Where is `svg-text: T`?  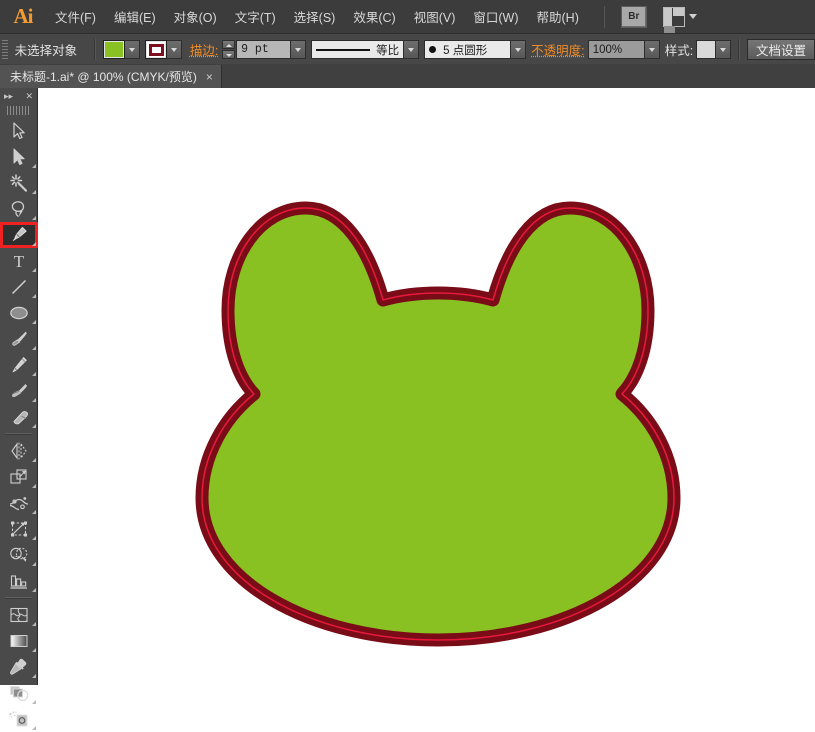 svg-text: T is located at coordinates (19, 261).